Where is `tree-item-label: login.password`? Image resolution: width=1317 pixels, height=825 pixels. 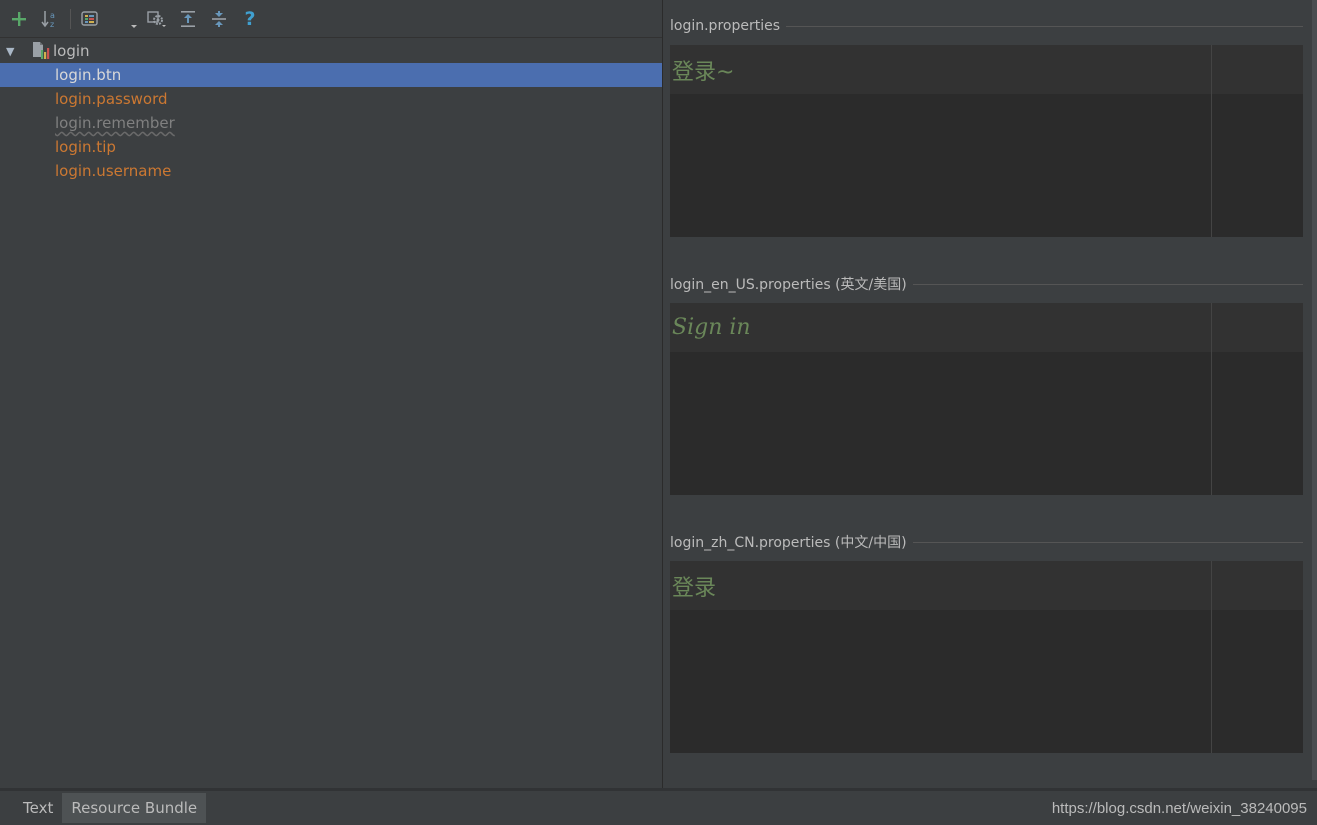 tree-item-label: login.password is located at coordinates (111, 99).